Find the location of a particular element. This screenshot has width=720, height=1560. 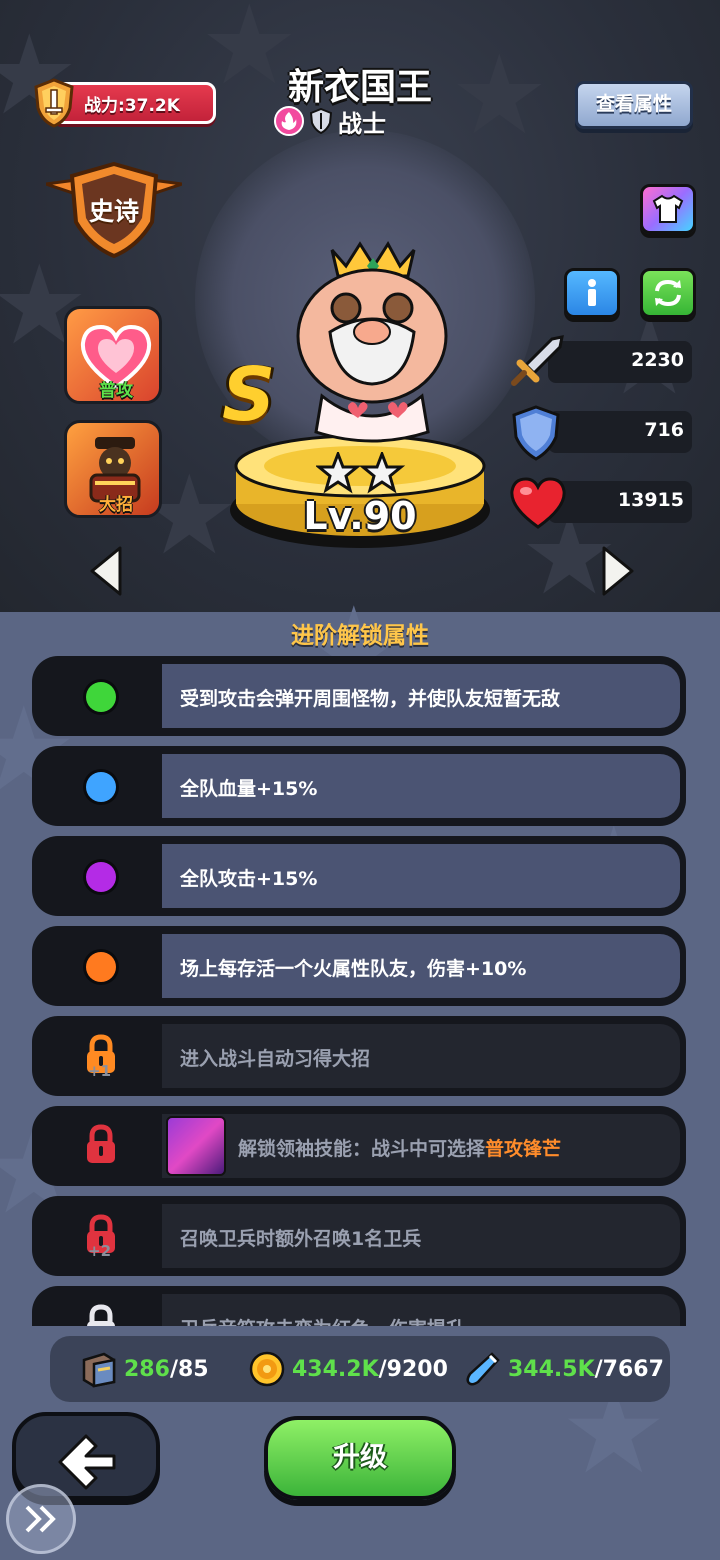

attribute-text: 进入战斗自动习得大招 is located at coordinates (275, 1059).